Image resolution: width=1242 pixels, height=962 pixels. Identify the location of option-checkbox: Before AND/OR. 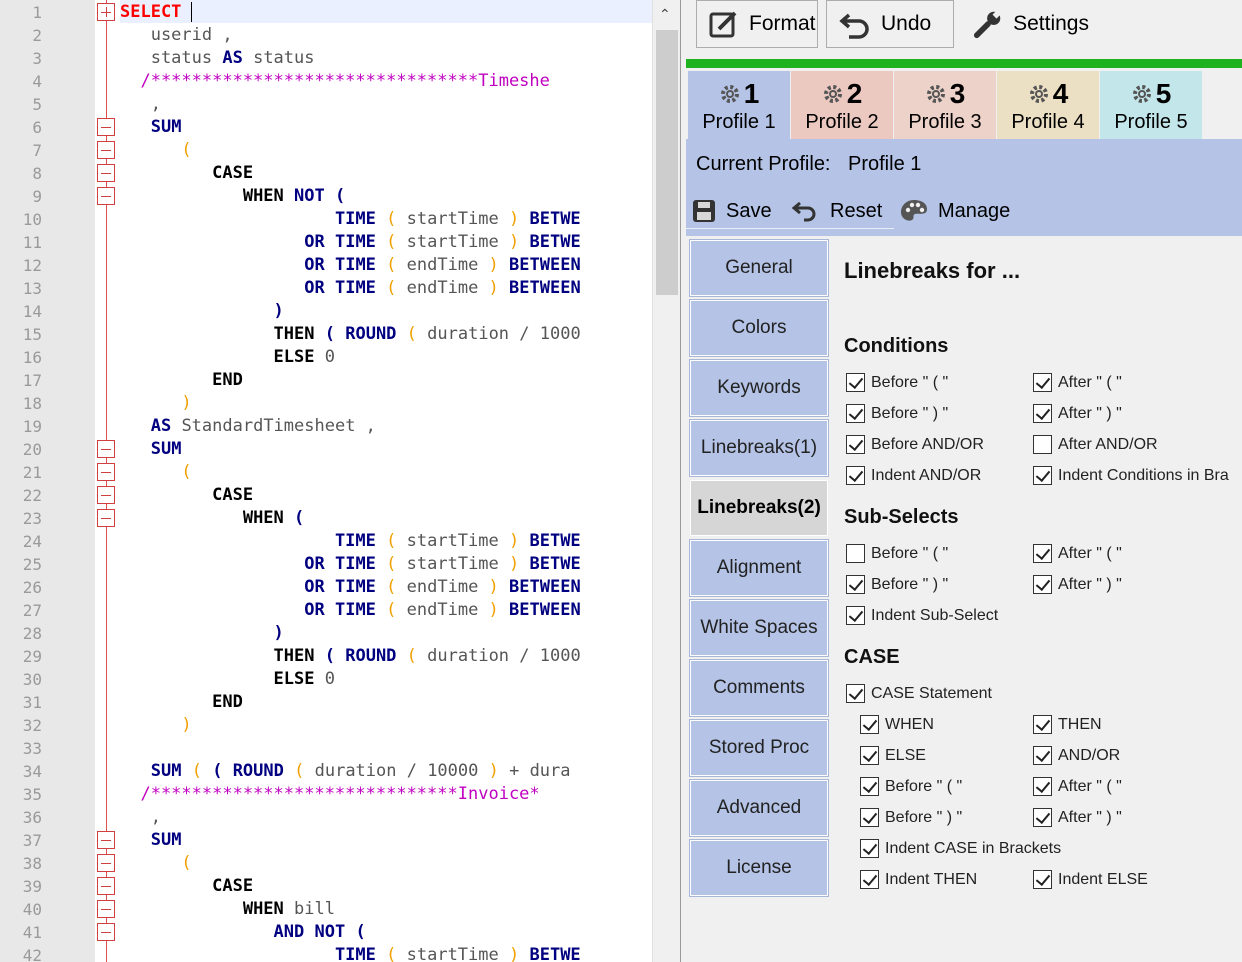
(915, 444).